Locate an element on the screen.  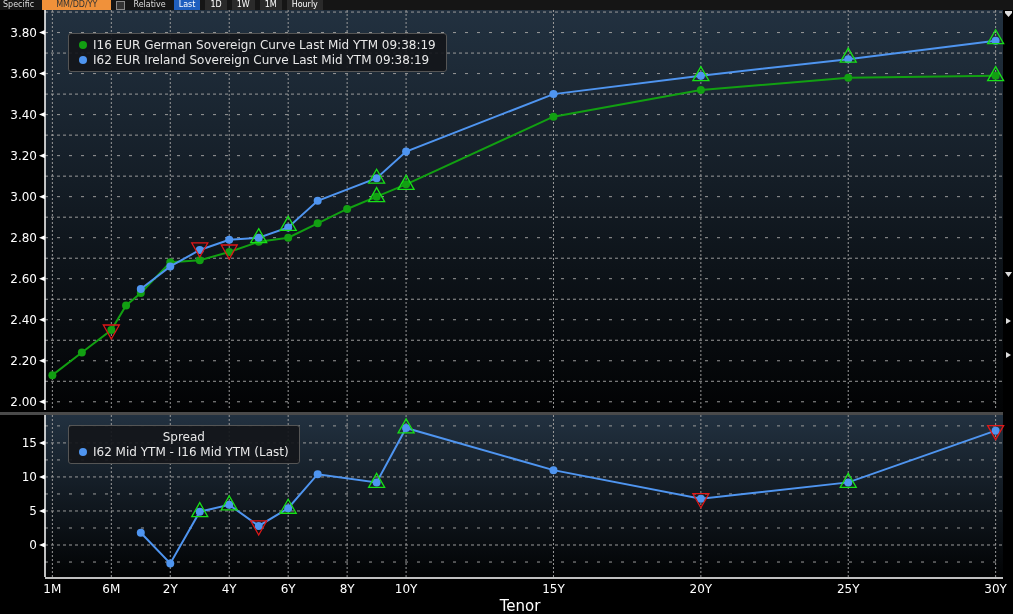
axis-label: 10Y is located at coordinates (406, 589).